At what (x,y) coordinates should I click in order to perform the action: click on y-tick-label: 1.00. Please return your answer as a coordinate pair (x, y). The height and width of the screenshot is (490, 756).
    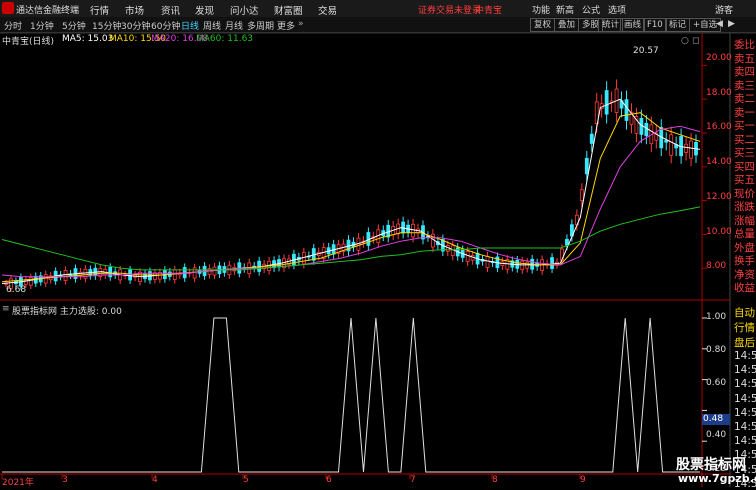
    Looking at the image, I should click on (716, 317).